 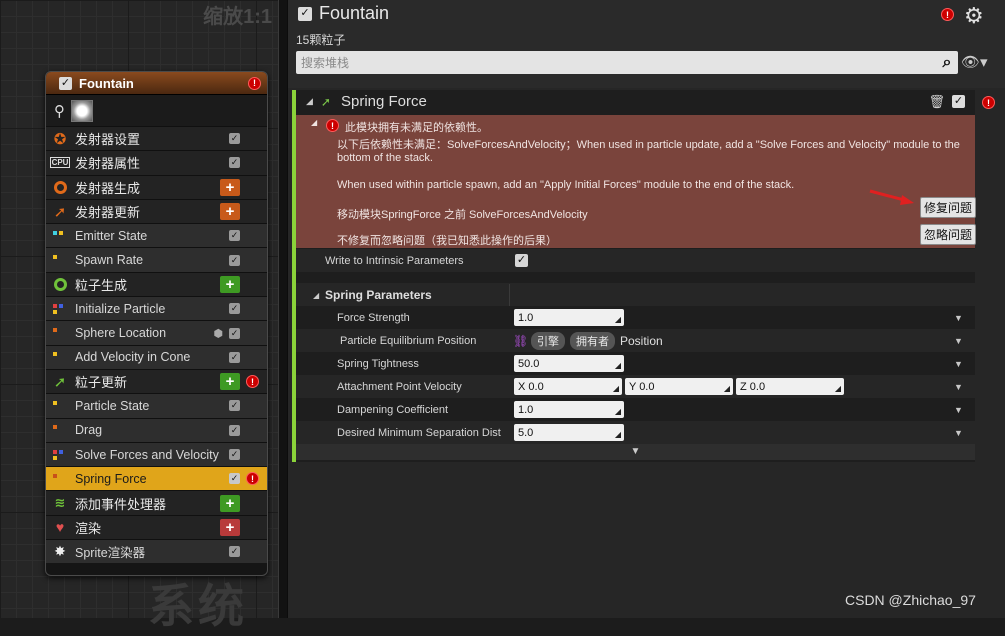 I want to click on details-header, so click(x=646, y=44).